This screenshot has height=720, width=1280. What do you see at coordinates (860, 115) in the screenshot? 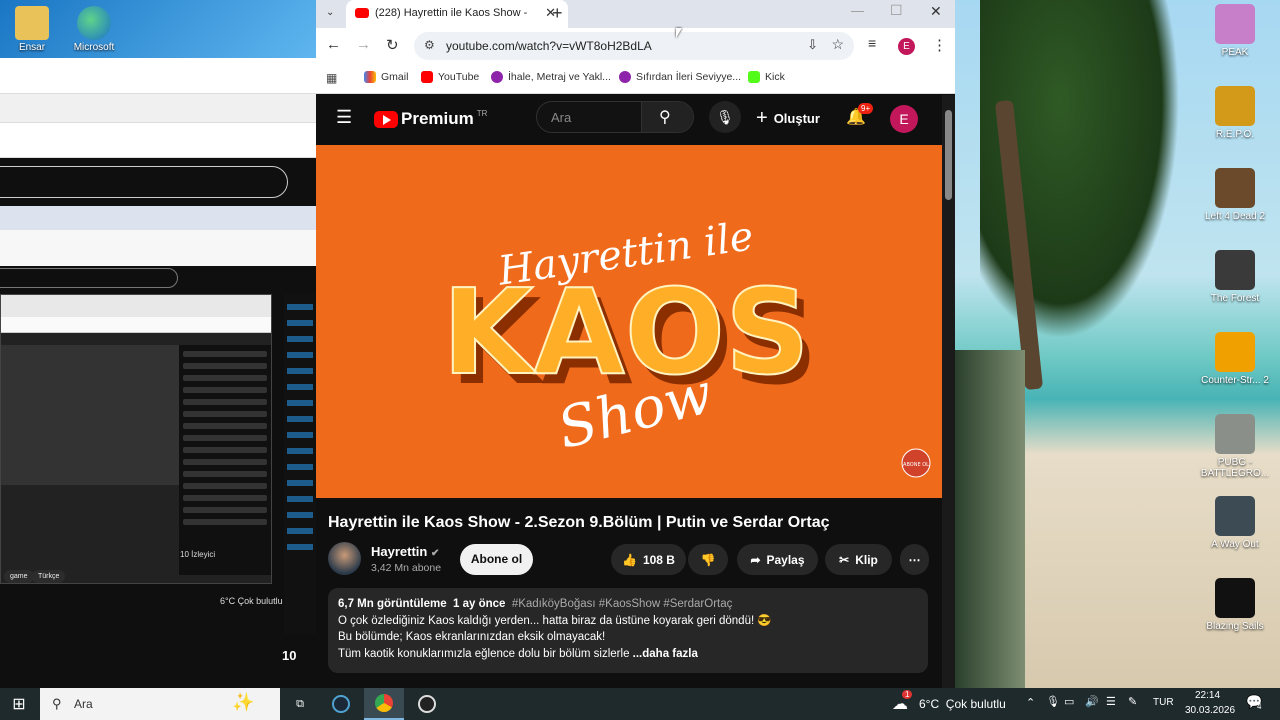
I see `notifications-button: 🔔 9+` at bounding box center [860, 115].